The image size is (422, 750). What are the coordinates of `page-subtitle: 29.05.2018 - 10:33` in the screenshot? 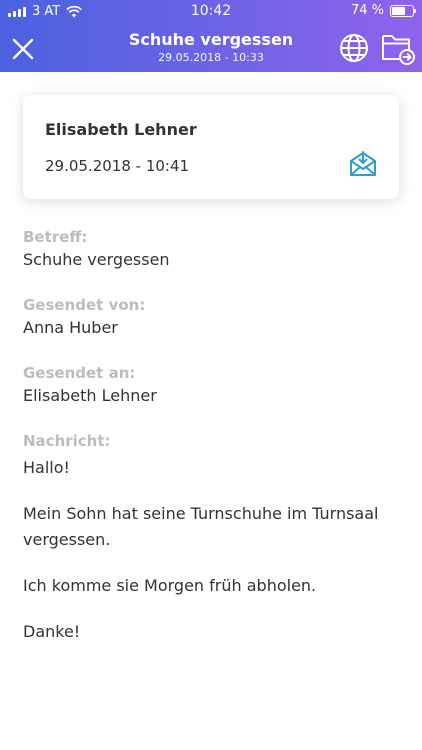 It's located at (211, 57).